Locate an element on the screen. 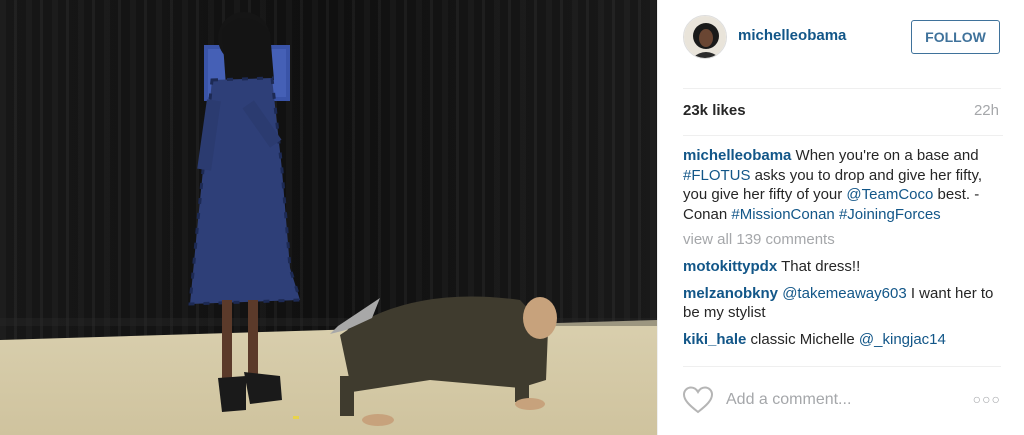  likes-count: 23k likes is located at coordinates (714, 110).